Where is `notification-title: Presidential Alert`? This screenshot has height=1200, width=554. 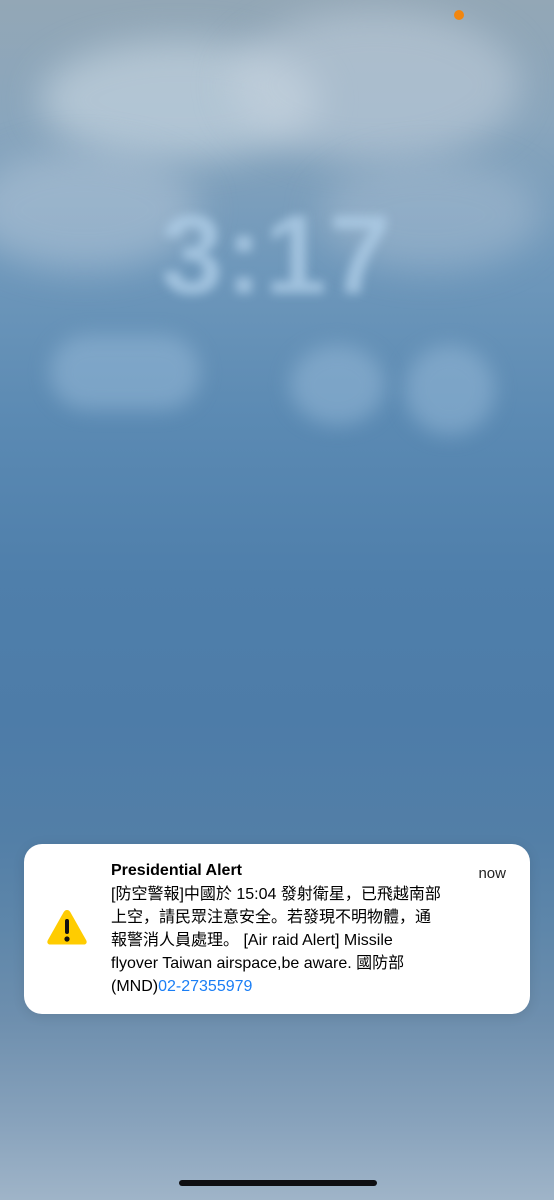
notification-title: Presidential Alert is located at coordinates (177, 870).